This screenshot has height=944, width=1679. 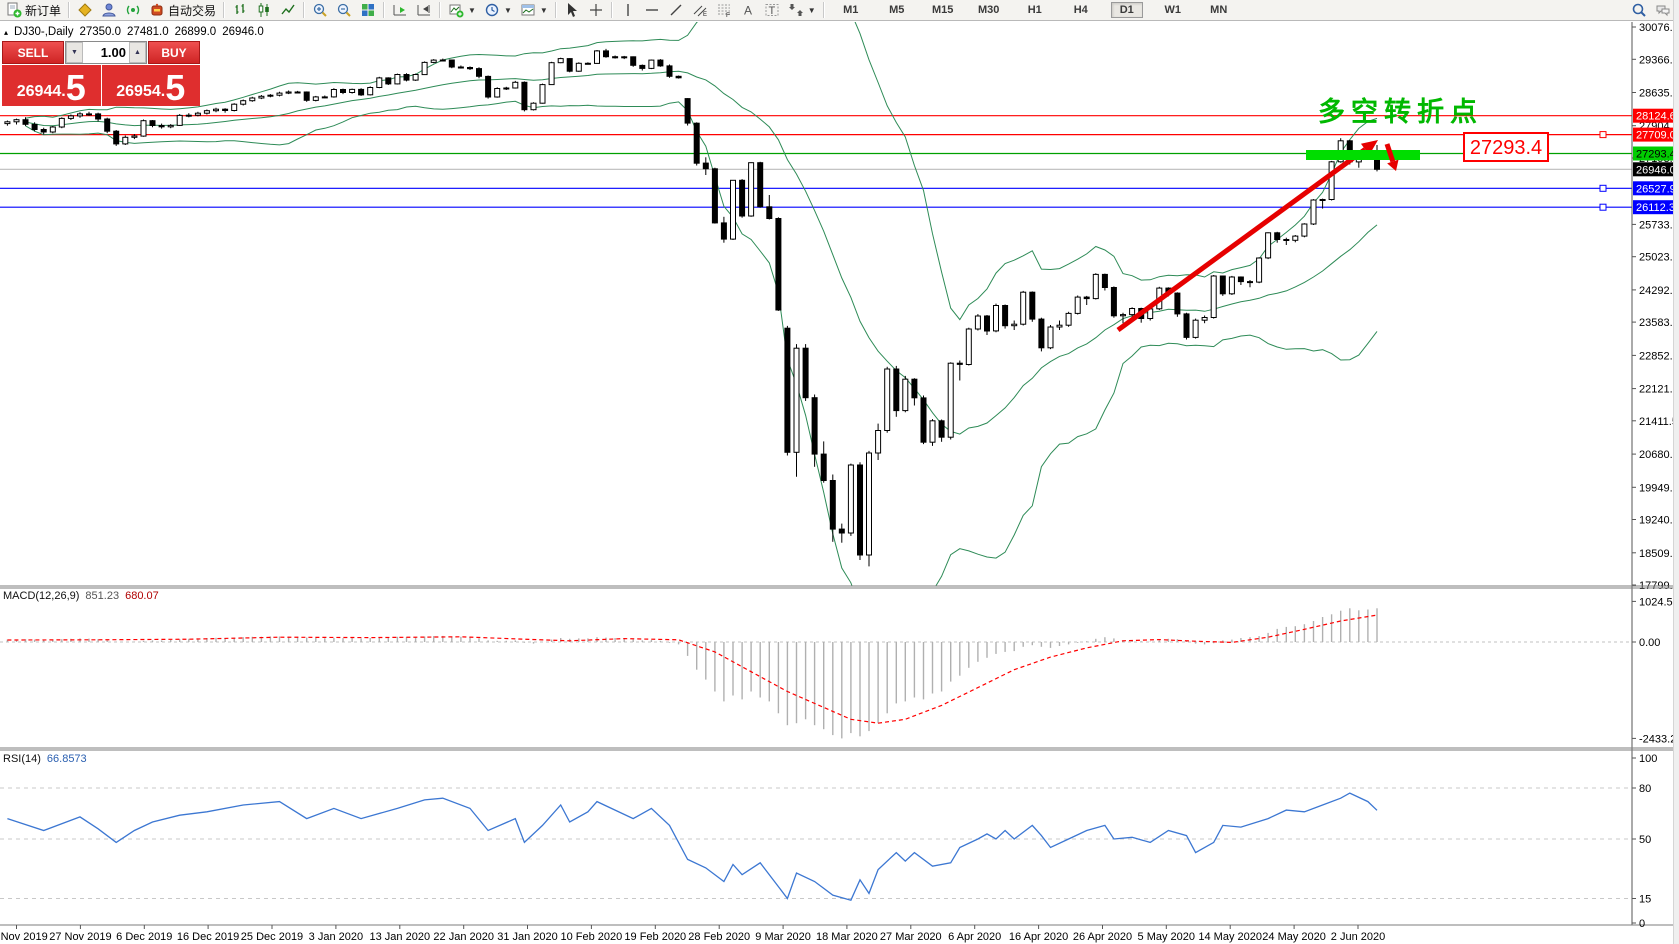 What do you see at coordinates (851, 10) in the screenshot?
I see `timeframe-m1: M1` at bounding box center [851, 10].